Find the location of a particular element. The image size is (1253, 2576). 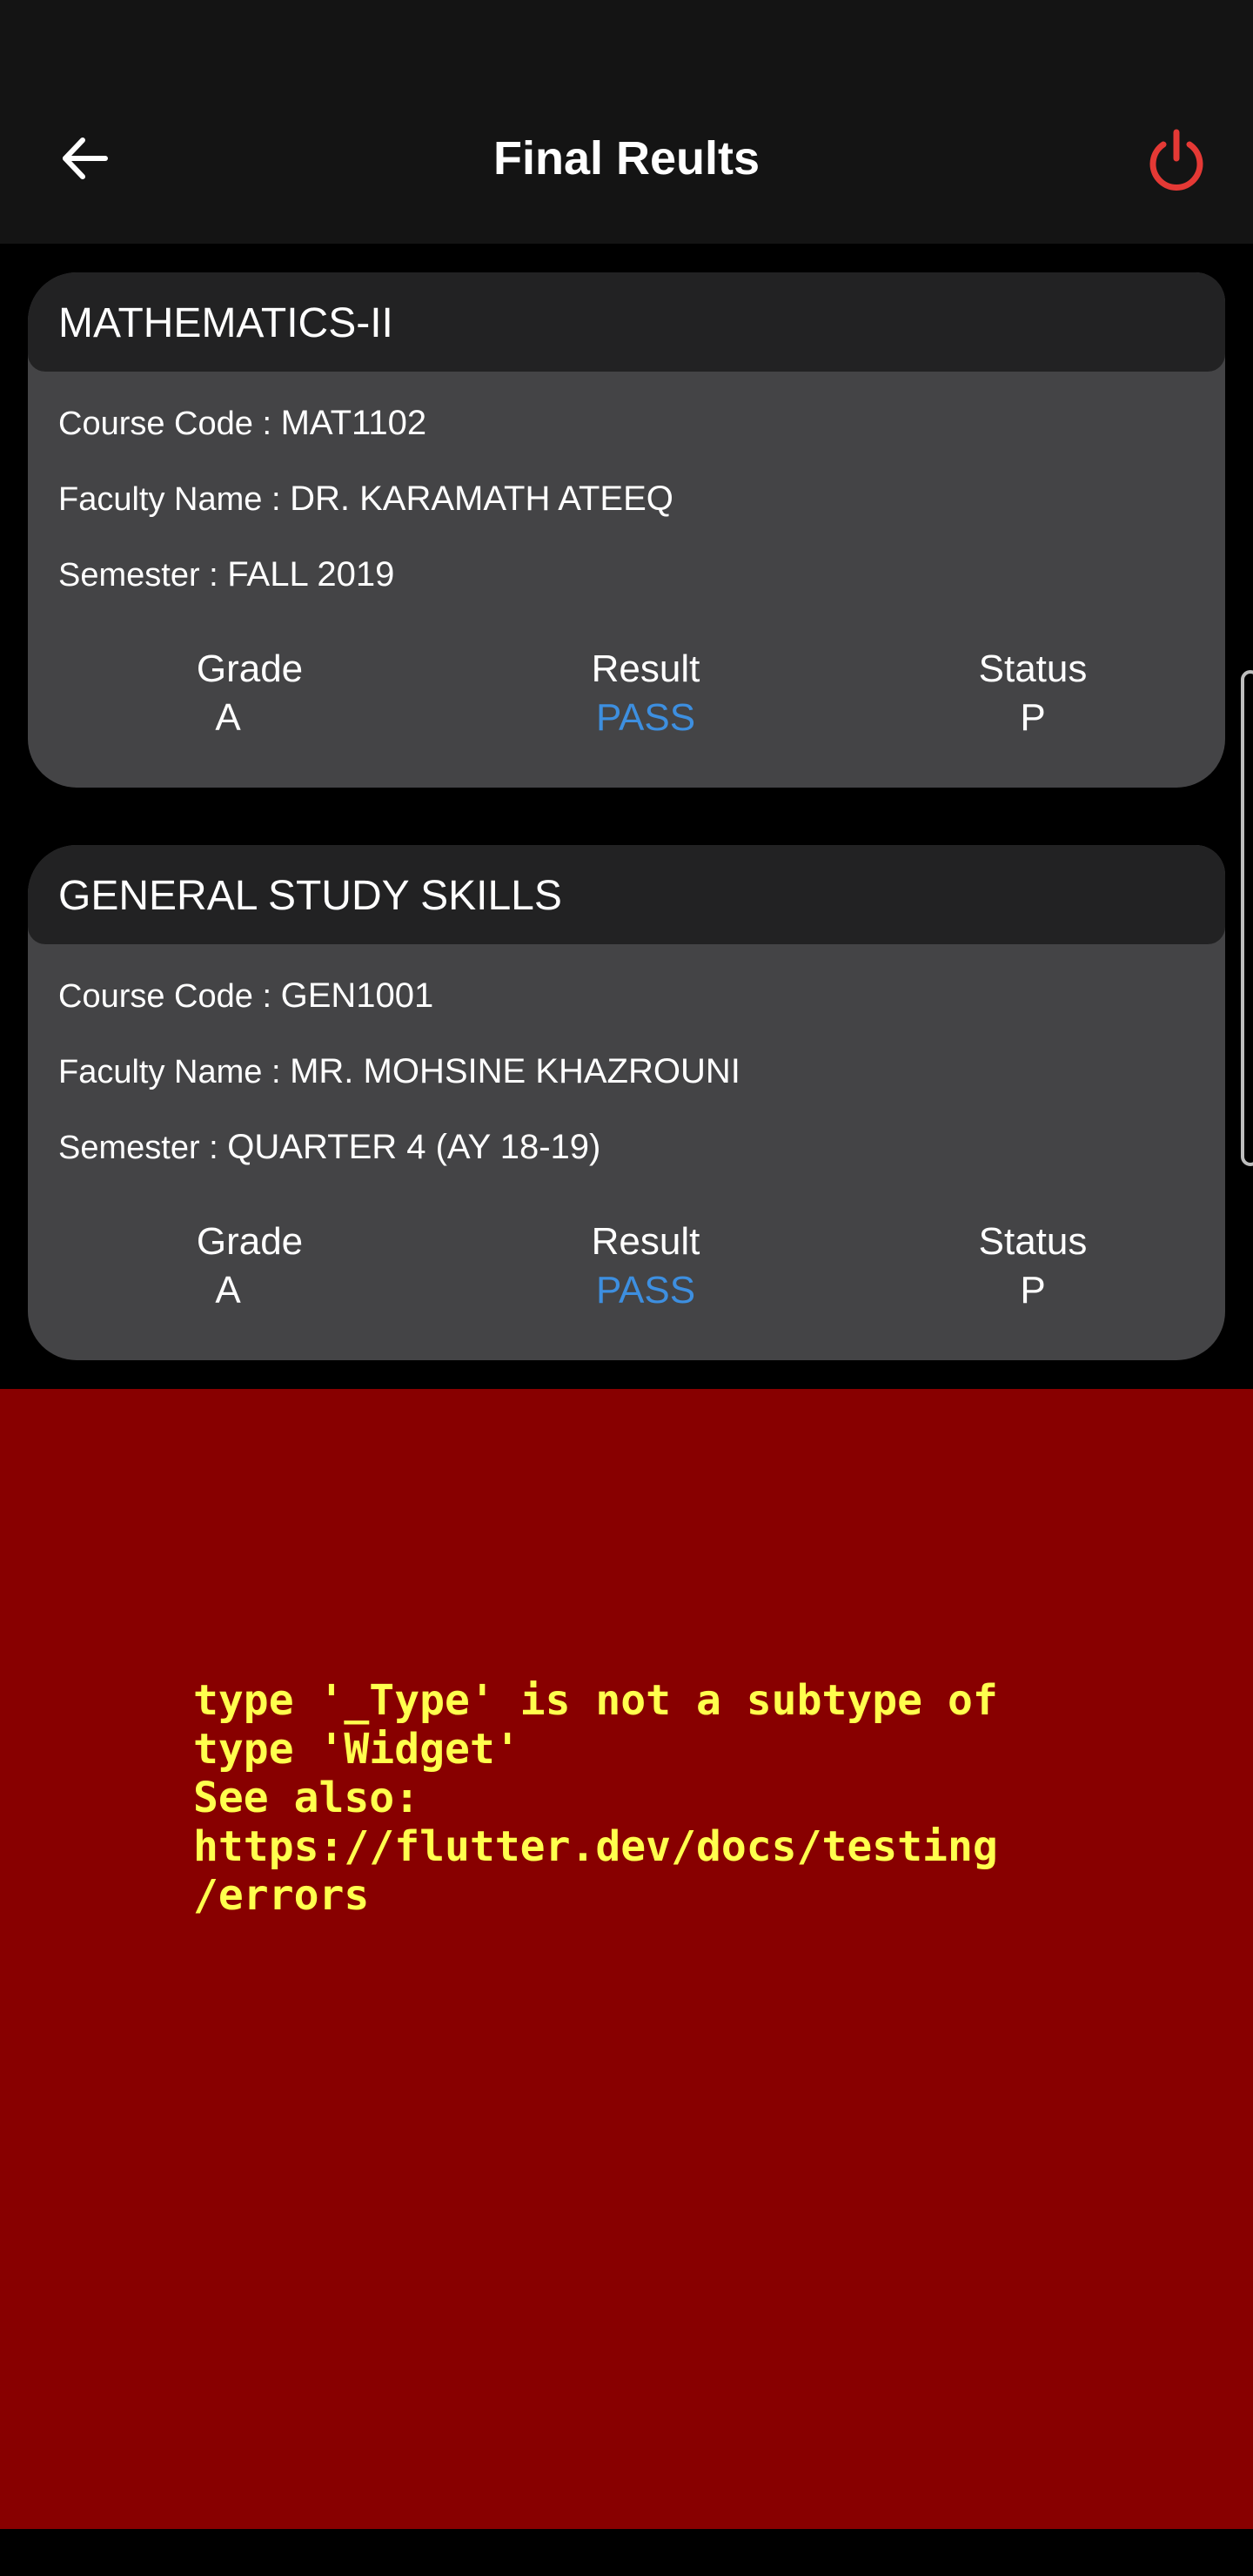

course-code-row: Course Code : GEN1001 is located at coordinates (245, 996).